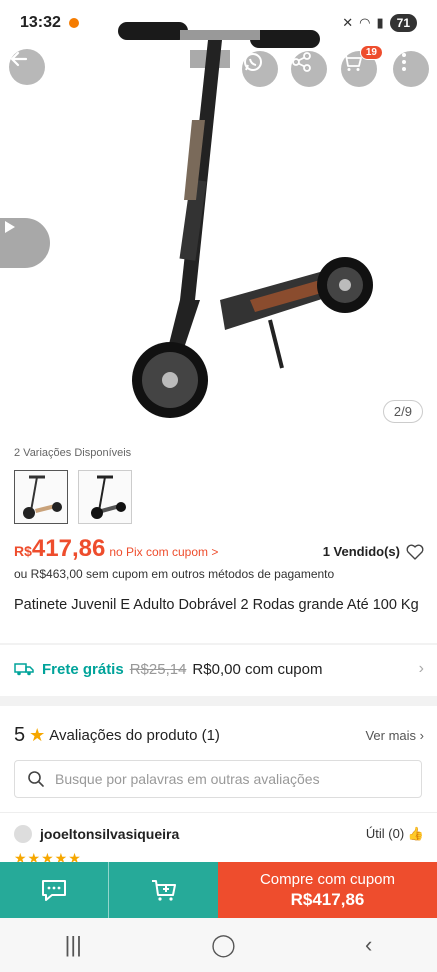  I want to click on review-search-input: Busque por palavras em outras avaliações, so click(218, 779).